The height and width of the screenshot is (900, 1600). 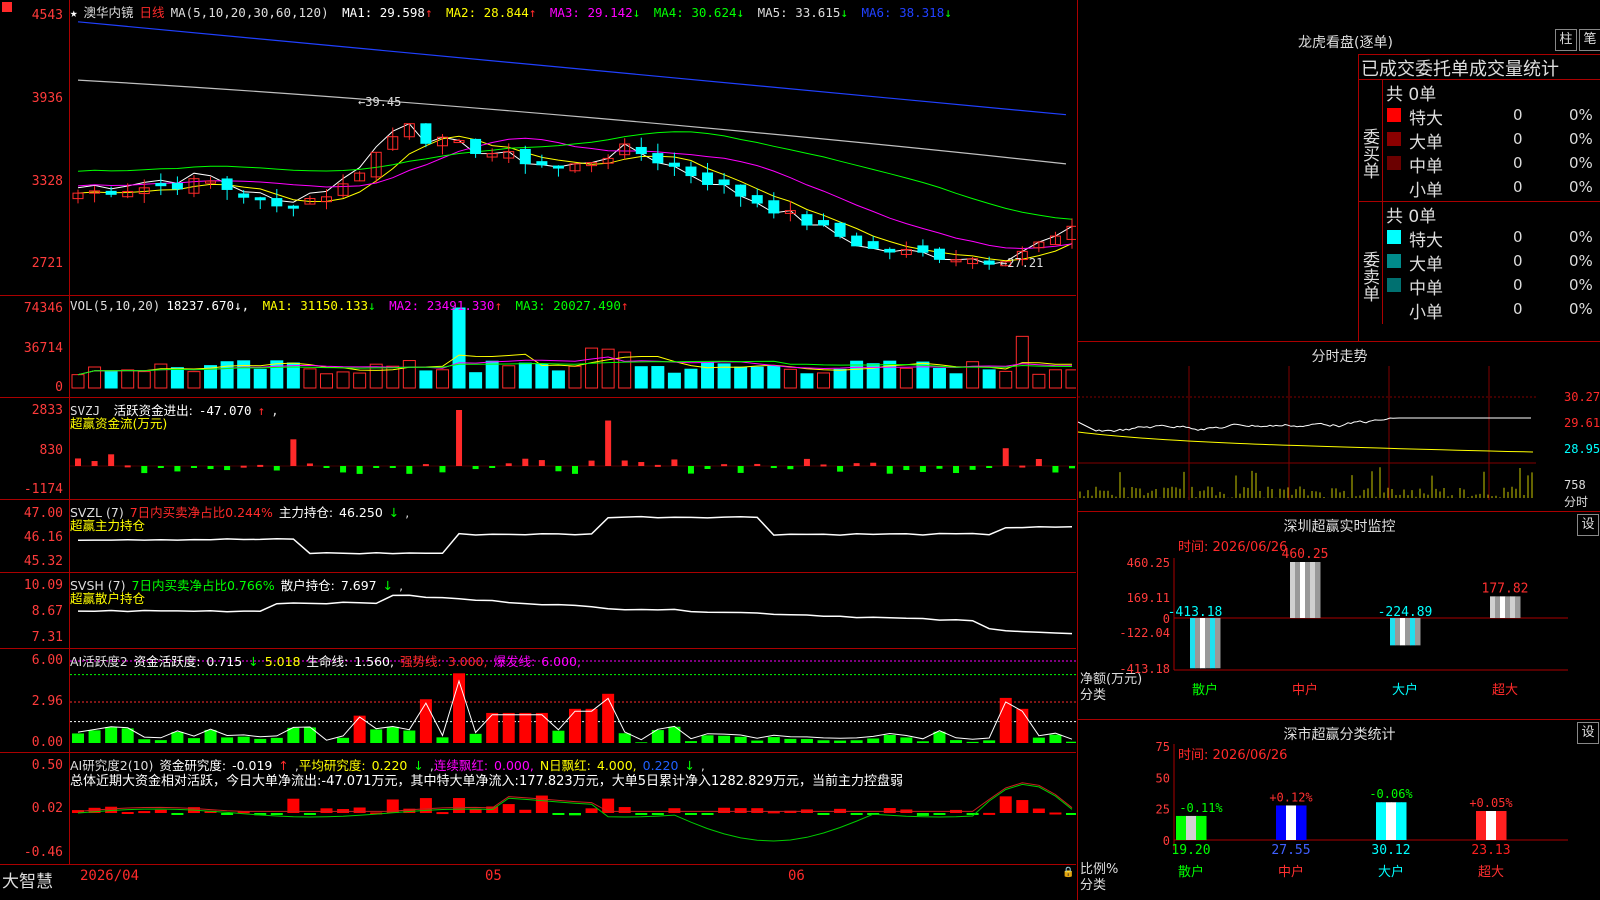 I want to click on price-y-label: 3936, so click(x=47, y=98).